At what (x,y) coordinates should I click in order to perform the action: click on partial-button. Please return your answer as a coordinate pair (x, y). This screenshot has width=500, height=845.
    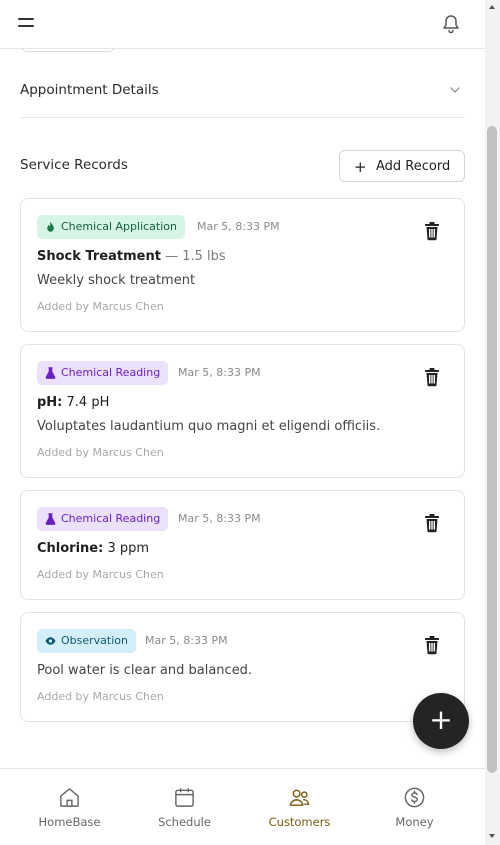
    Looking at the image, I should click on (68, 50).